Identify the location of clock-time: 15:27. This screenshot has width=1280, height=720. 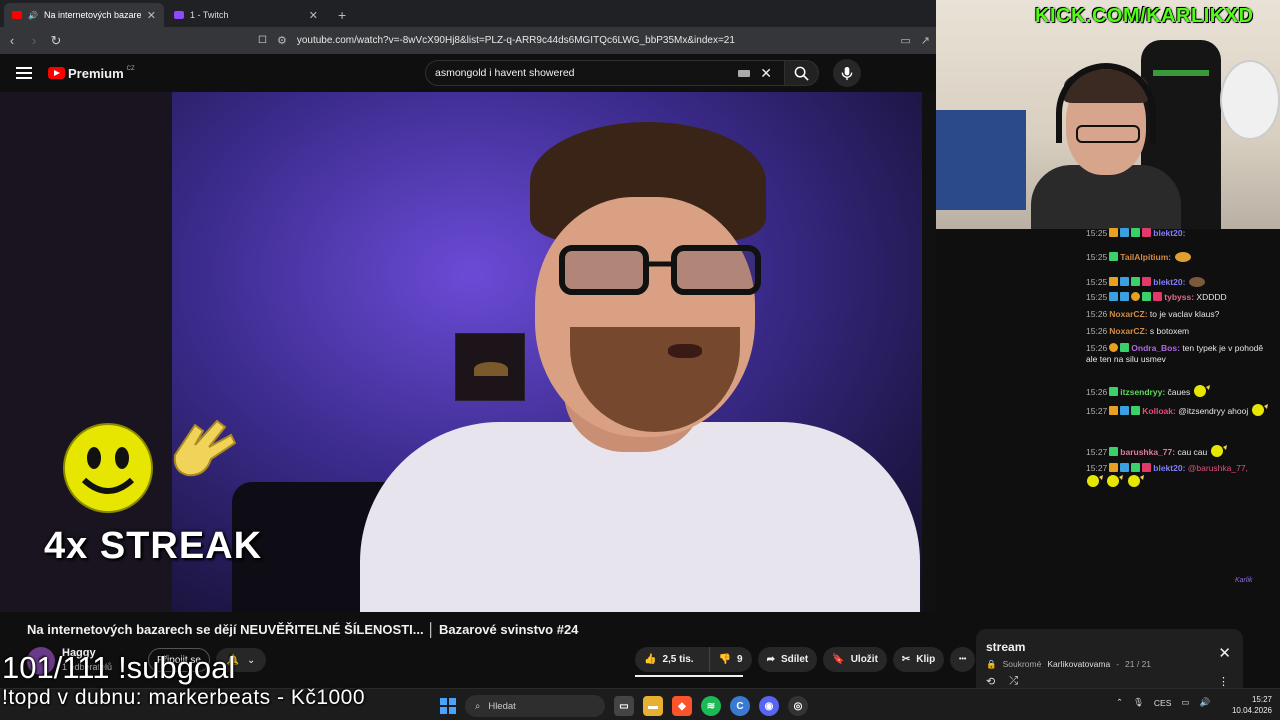
(1261, 699).